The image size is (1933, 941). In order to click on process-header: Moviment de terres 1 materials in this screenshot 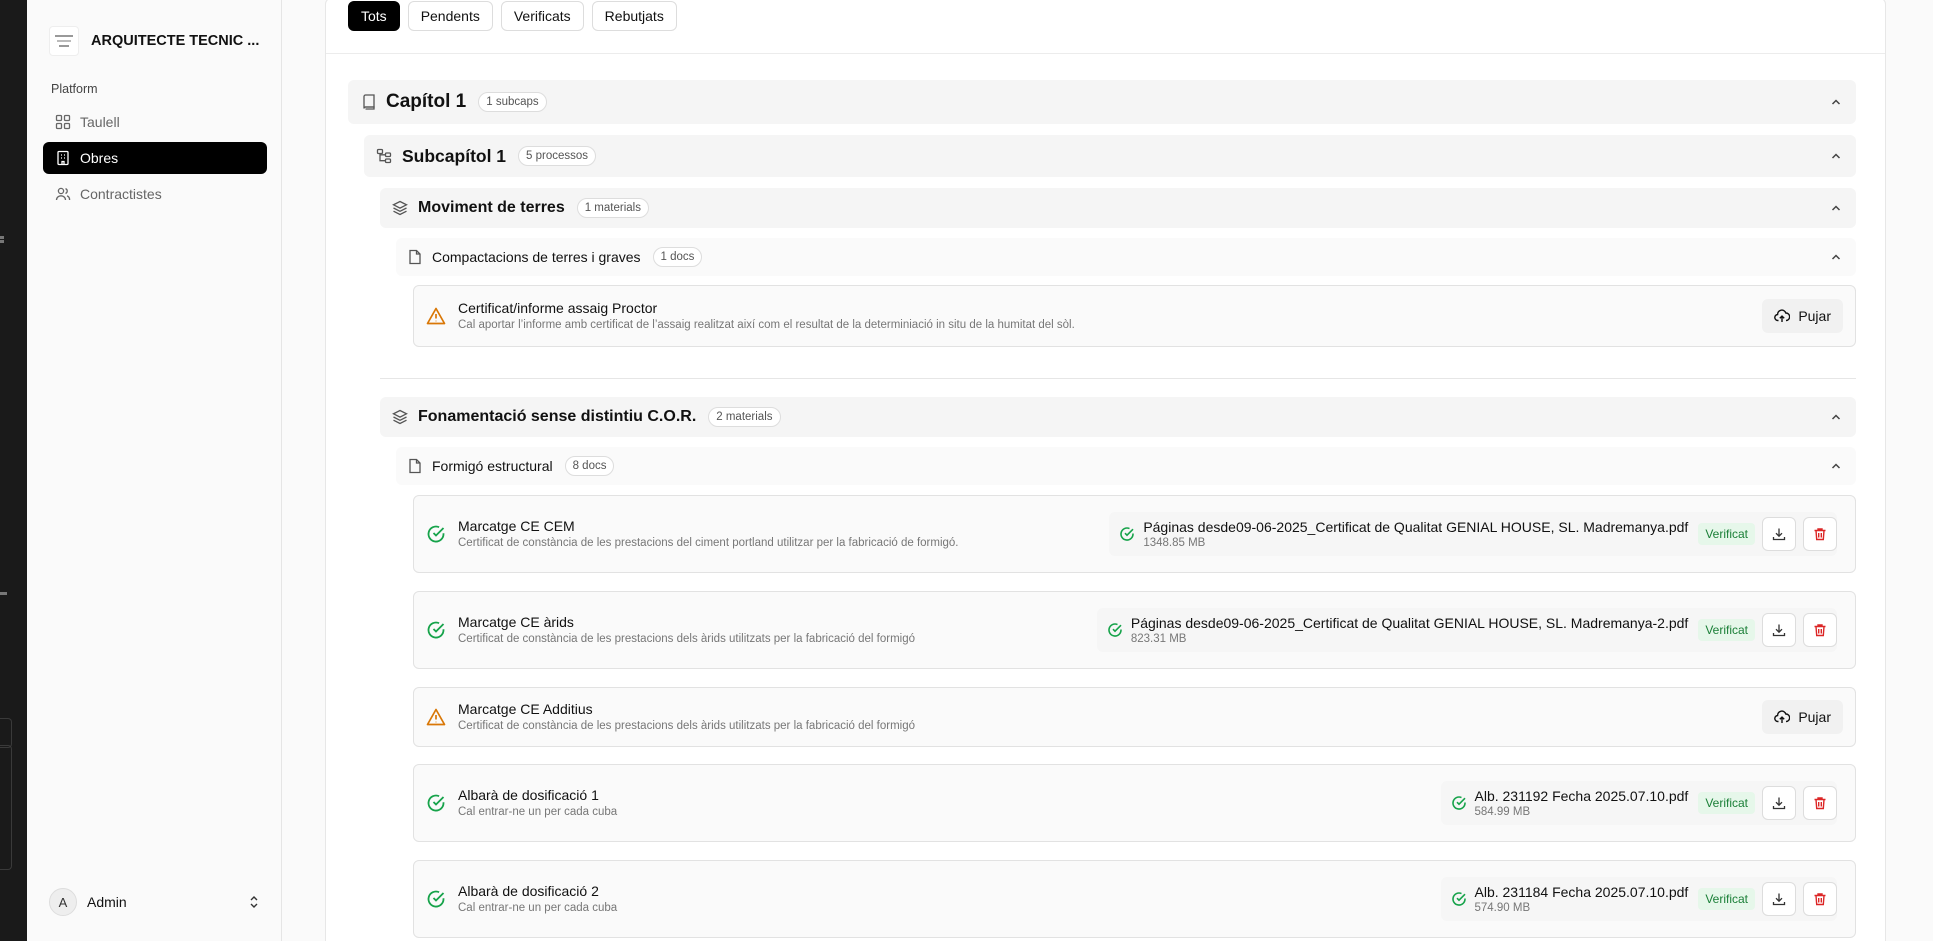, I will do `click(1118, 208)`.